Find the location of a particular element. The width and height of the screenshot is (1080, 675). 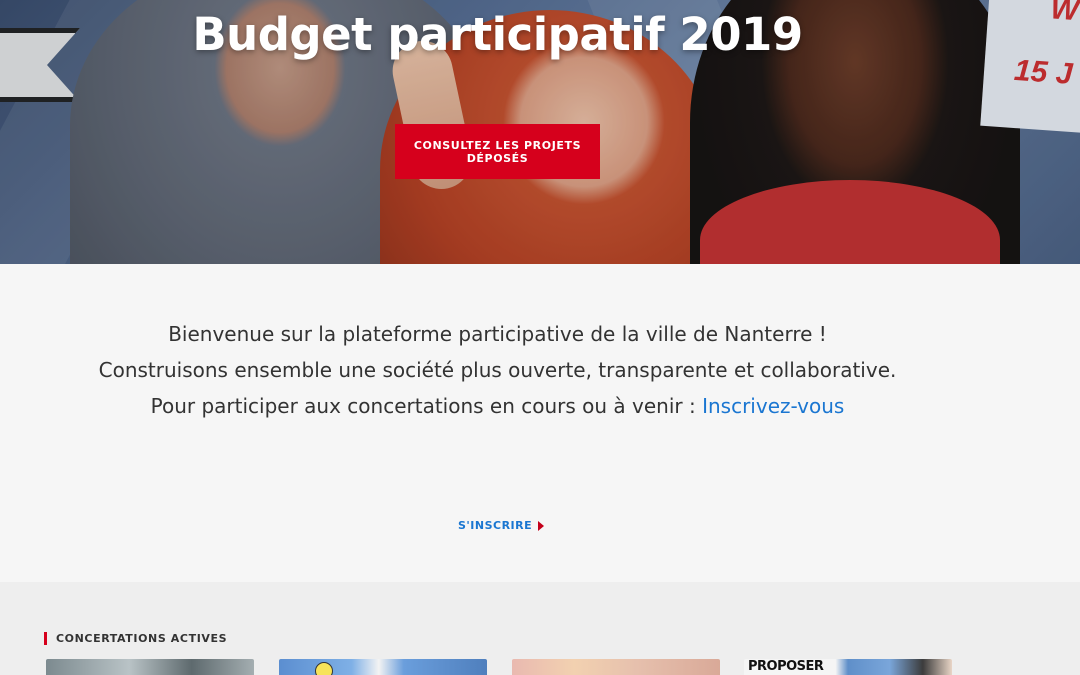

card-image-label: PROPOSER is located at coordinates (786, 666).